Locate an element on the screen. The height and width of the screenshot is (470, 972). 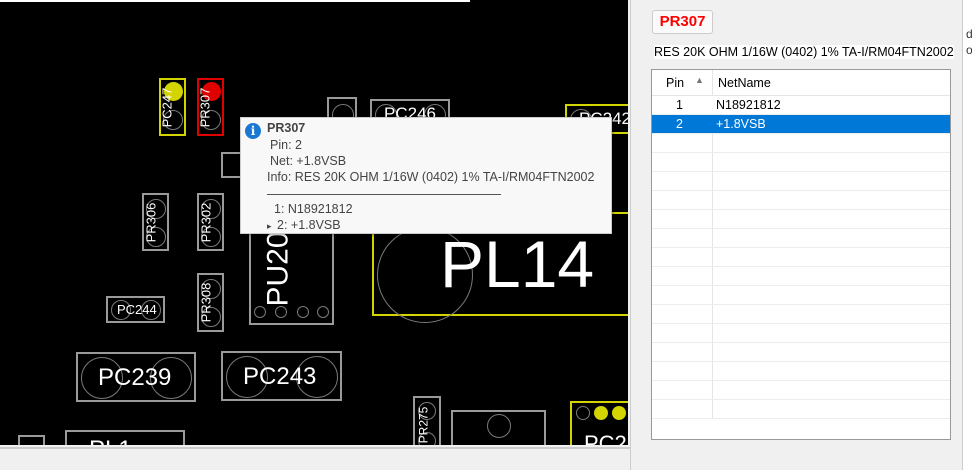
clipped-text: d is located at coordinates (969, 34).